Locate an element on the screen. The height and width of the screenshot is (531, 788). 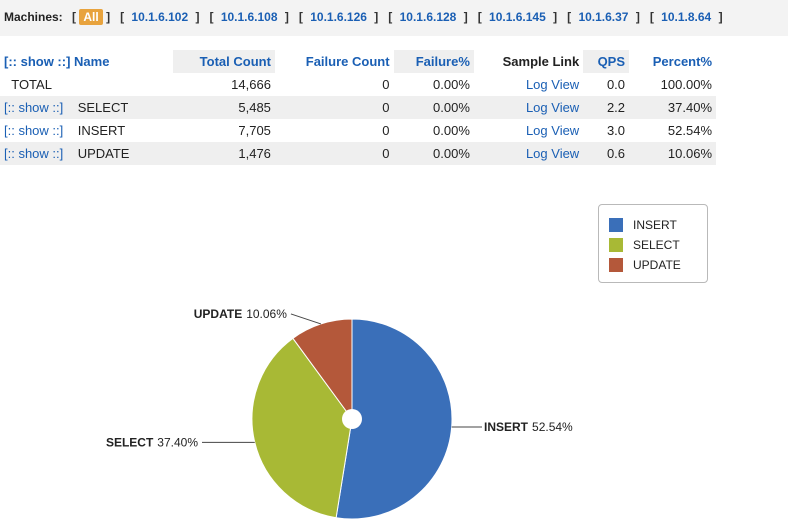
machine-link: 10.1.6.37 is located at coordinates (603, 17).